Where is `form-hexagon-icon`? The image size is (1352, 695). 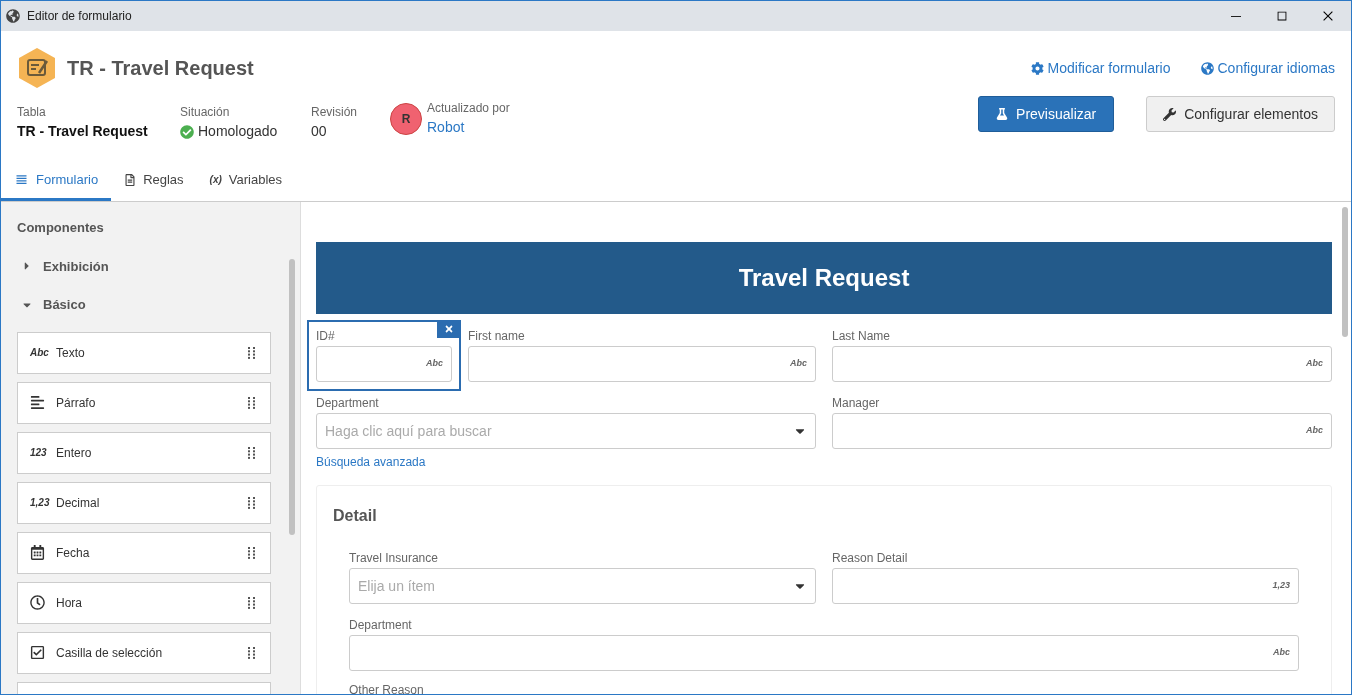
form-hexagon-icon is located at coordinates (37, 68).